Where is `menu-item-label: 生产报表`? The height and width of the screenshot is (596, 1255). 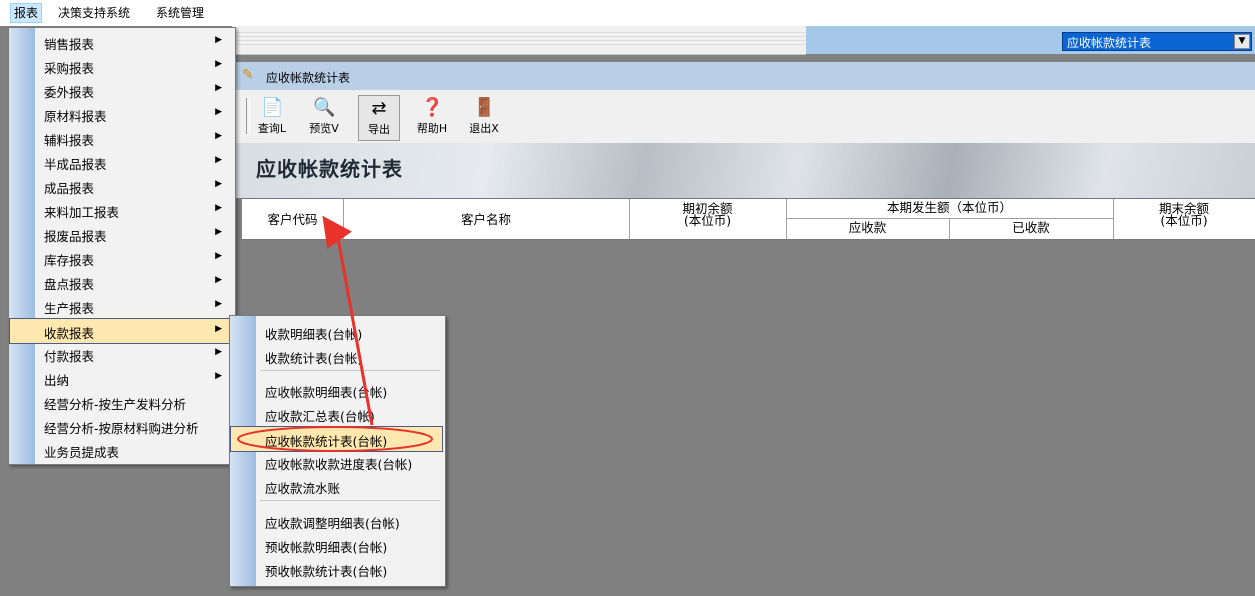
menu-item-label: 生产报表 is located at coordinates (69, 308).